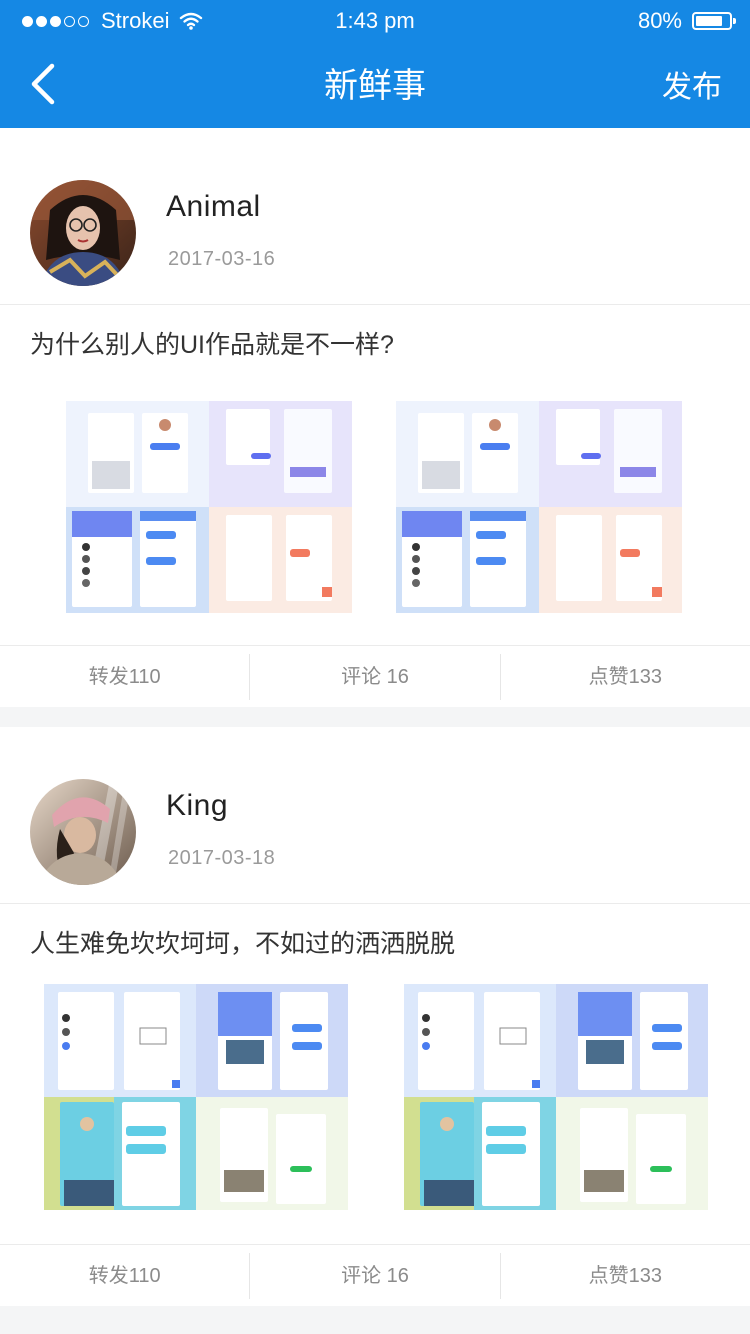  What do you see at coordinates (212, 345) in the screenshot?
I see `post-text: 为什么别人的UI作品就是不一样?` at bounding box center [212, 345].